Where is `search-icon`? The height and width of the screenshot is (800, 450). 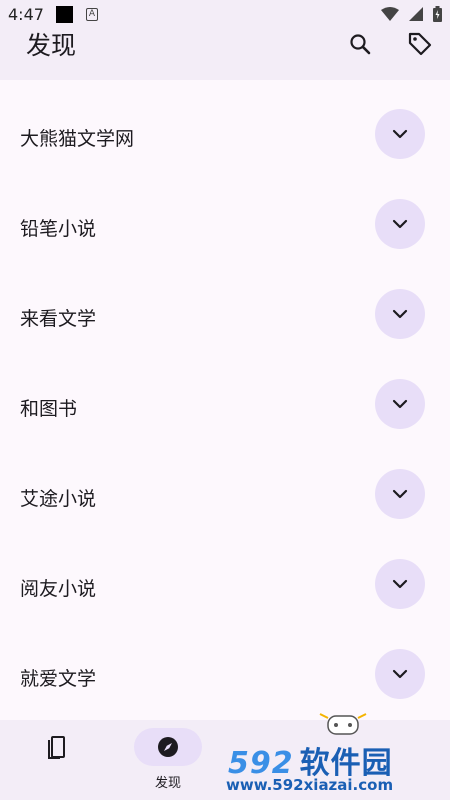 search-icon is located at coordinates (360, 44).